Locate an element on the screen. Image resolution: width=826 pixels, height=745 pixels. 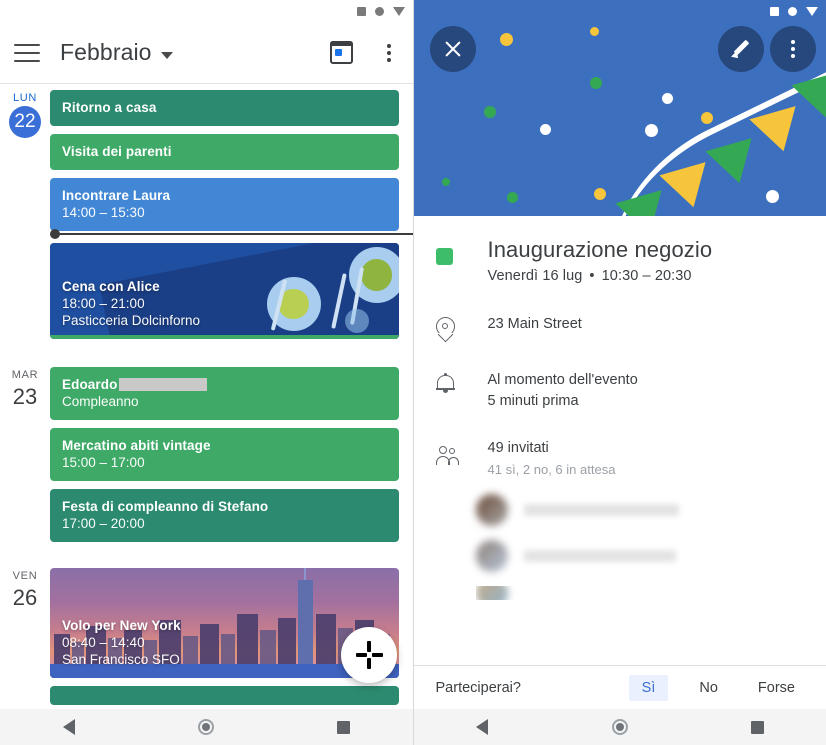
page-title: Febbraio is located at coordinates (116, 52).